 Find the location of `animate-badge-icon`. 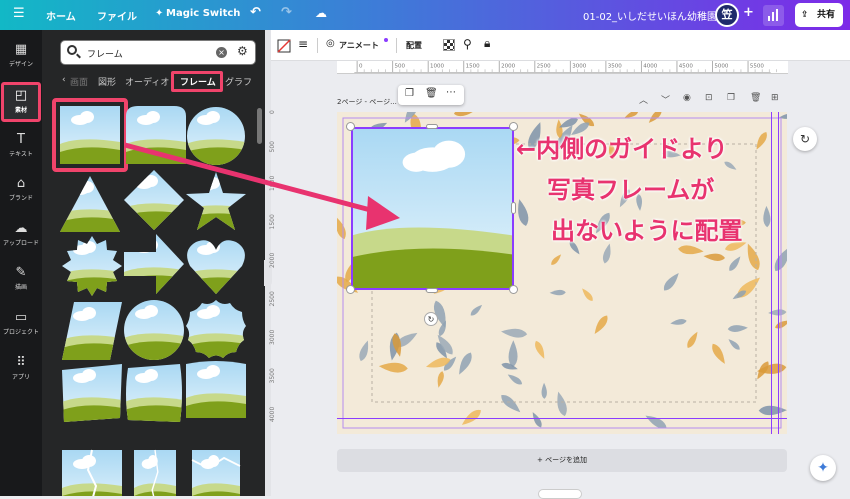

animate-badge-icon is located at coordinates (386, 40).